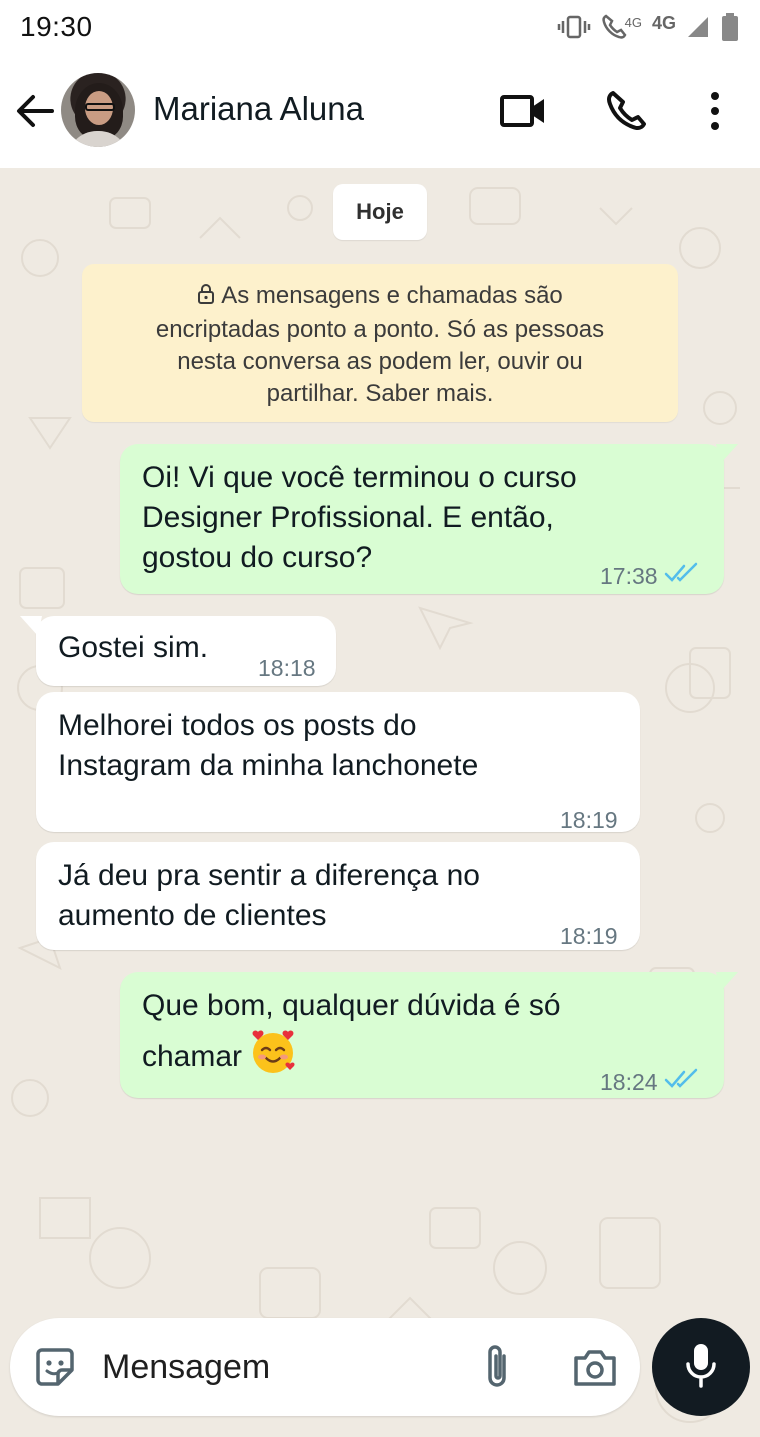 The image size is (760, 1437). What do you see at coordinates (257, 557) in the screenshot?
I see `message-text: gostou do curso?` at bounding box center [257, 557].